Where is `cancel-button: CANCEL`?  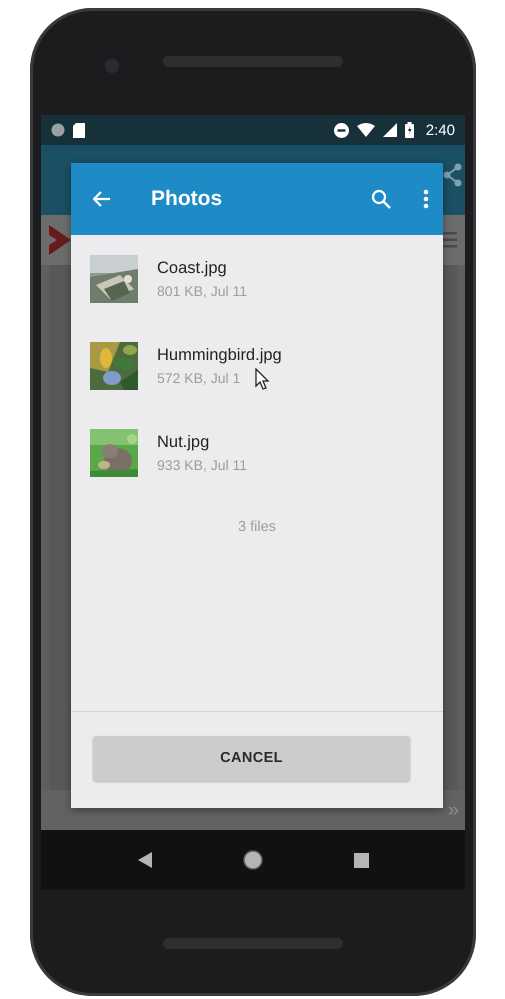
cancel-button: CANCEL is located at coordinates (251, 758).